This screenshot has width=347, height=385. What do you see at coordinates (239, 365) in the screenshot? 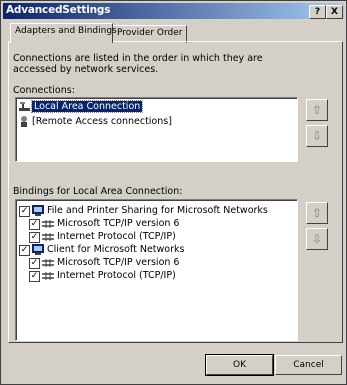
I see `ok-button: OK` at bounding box center [239, 365].